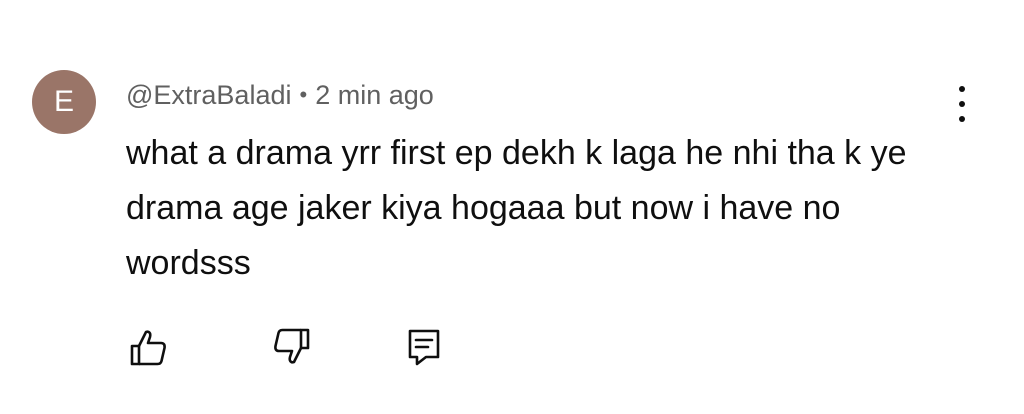 This screenshot has height=414, width=1024. I want to click on reply-icon, so click(424, 347).